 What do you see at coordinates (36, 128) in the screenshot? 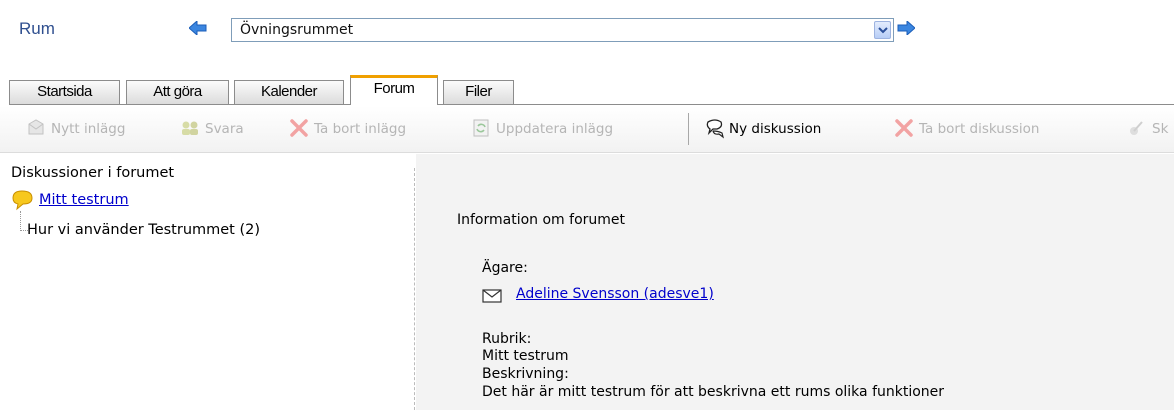
I see `new-post-icon` at bounding box center [36, 128].